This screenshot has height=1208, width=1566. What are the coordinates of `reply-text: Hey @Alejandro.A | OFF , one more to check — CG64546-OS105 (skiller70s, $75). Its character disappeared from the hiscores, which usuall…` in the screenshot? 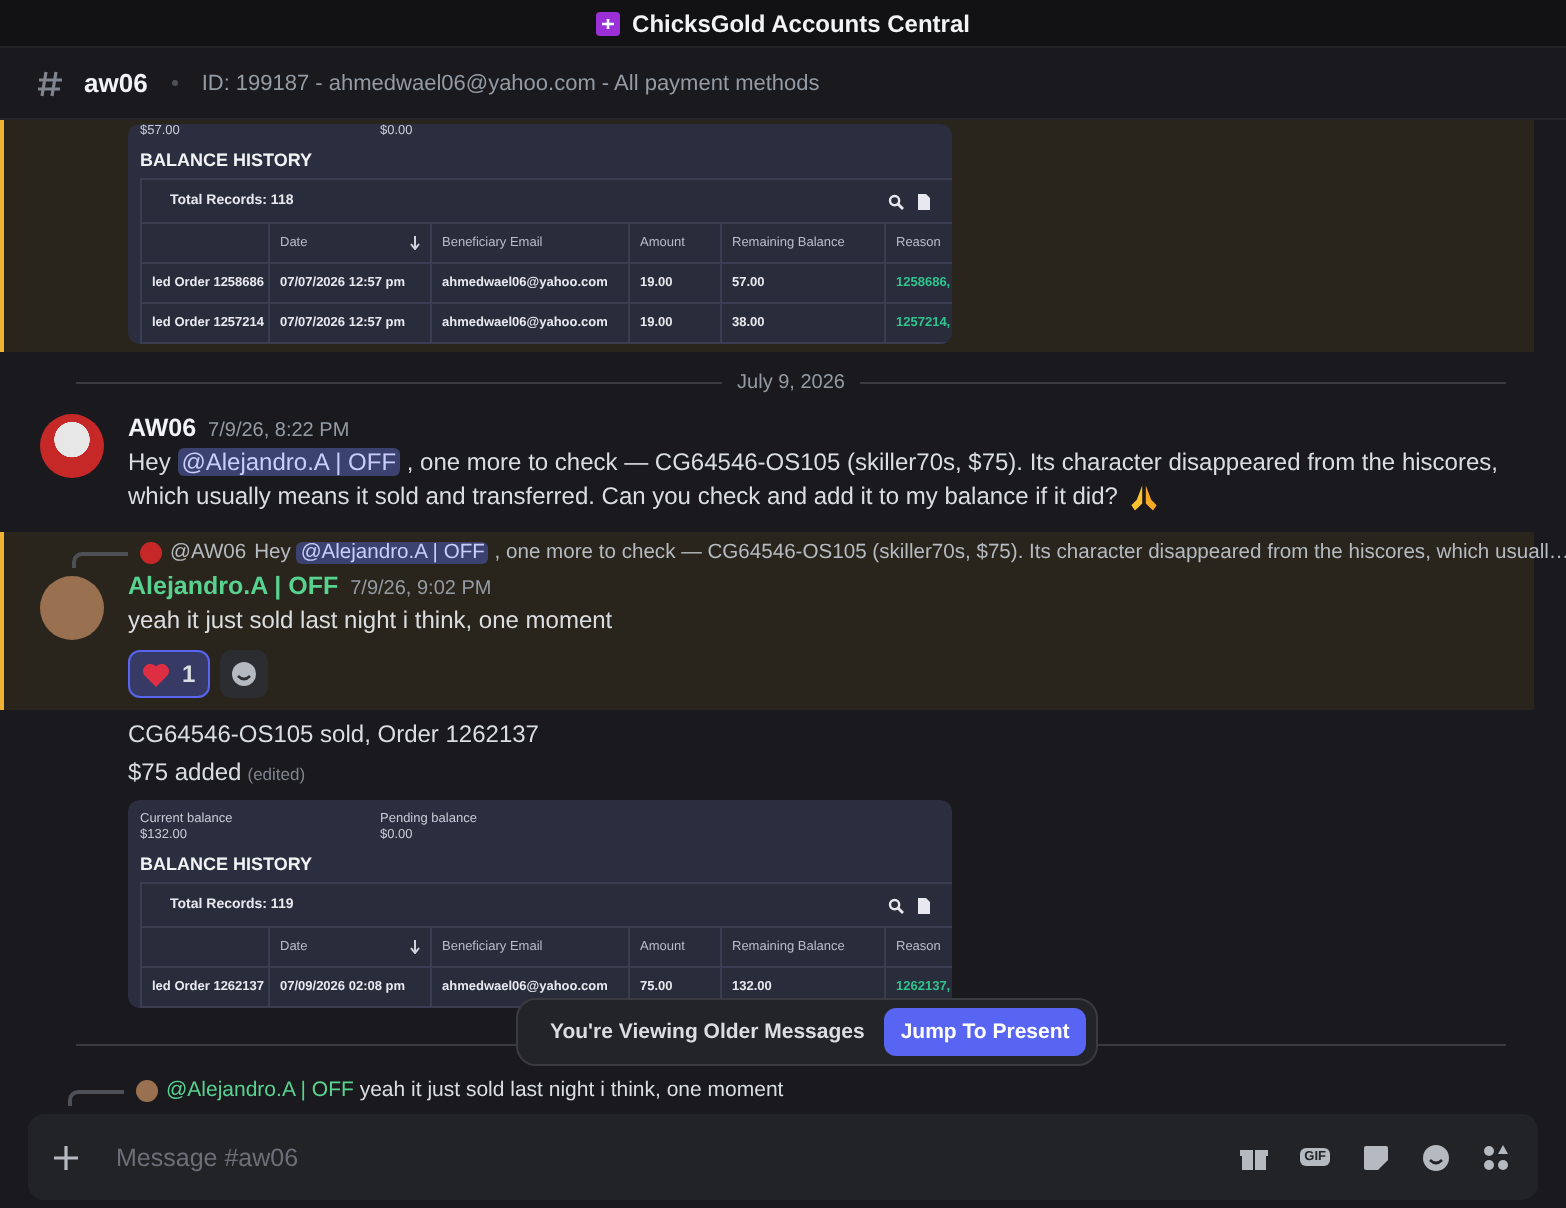 It's located at (910, 552).